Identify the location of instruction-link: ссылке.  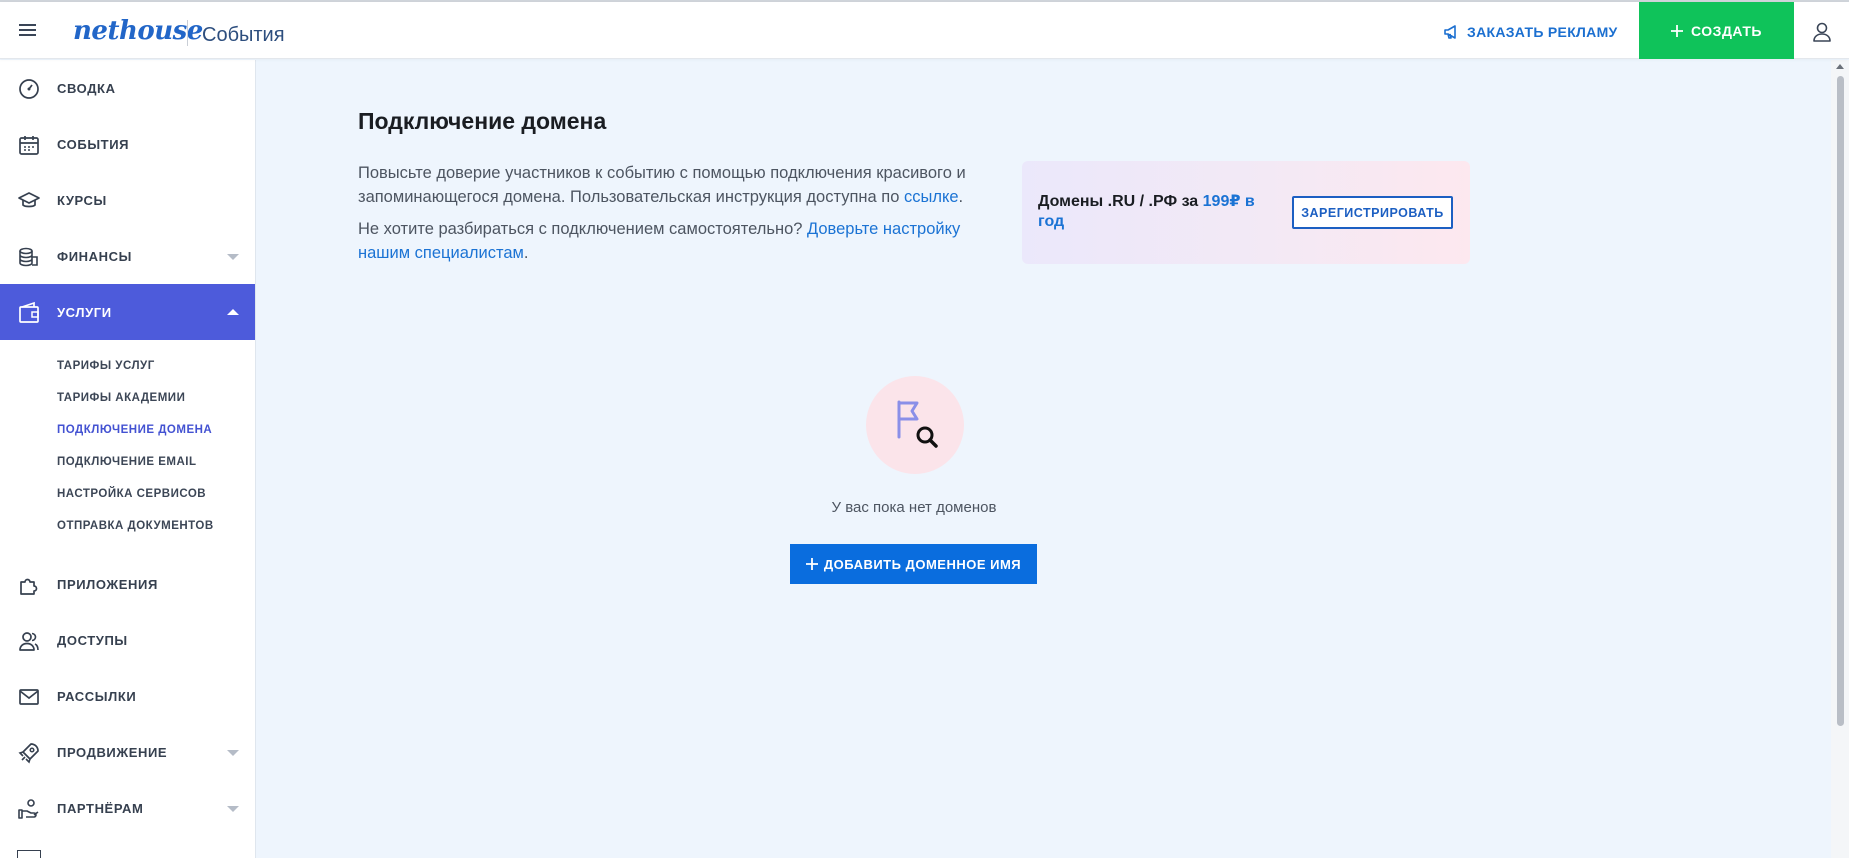
(931, 197).